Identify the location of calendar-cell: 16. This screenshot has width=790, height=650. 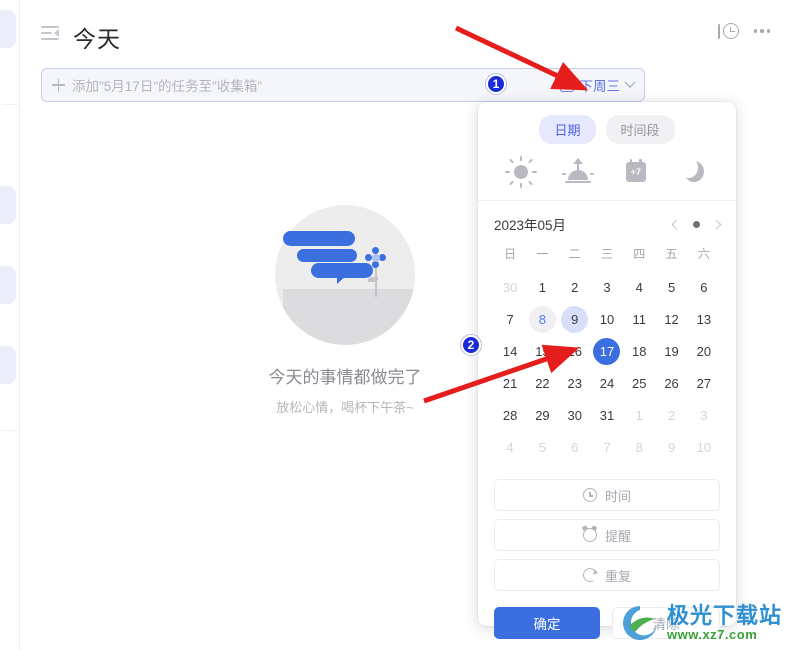
(575, 351).